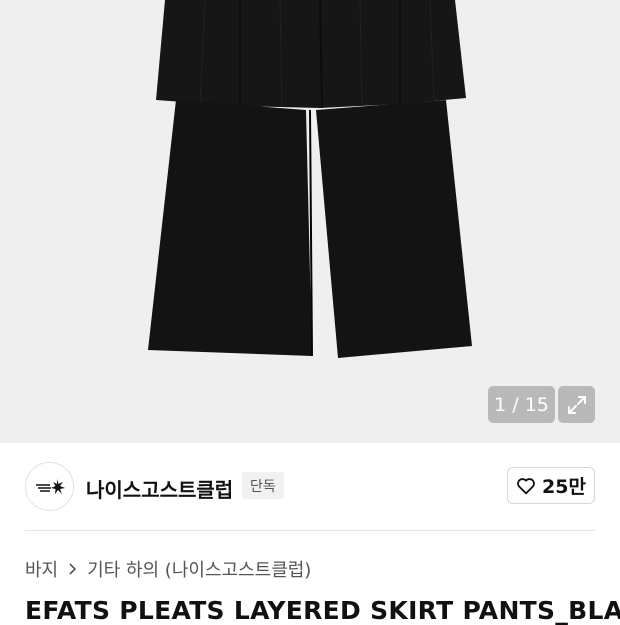 This screenshot has height=625, width=620. What do you see at coordinates (310, 486) in the screenshot?
I see `brand-row: 나이스고스트클럽 단독 25만` at bounding box center [310, 486].